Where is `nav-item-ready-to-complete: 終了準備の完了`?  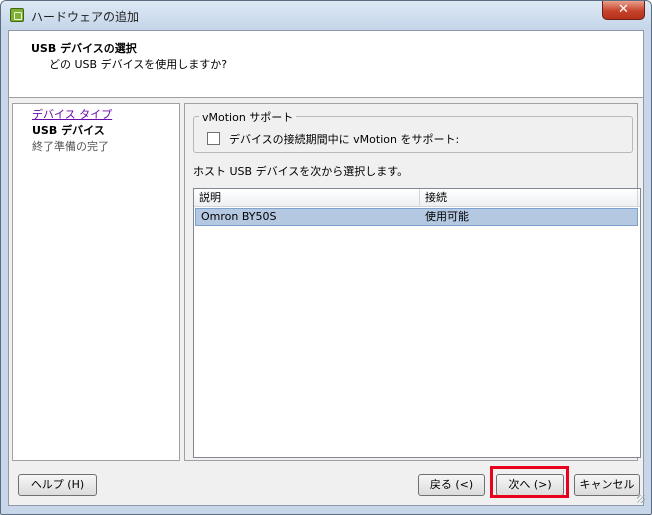 nav-item-ready-to-complete: 終了準備の完了 is located at coordinates (70, 146).